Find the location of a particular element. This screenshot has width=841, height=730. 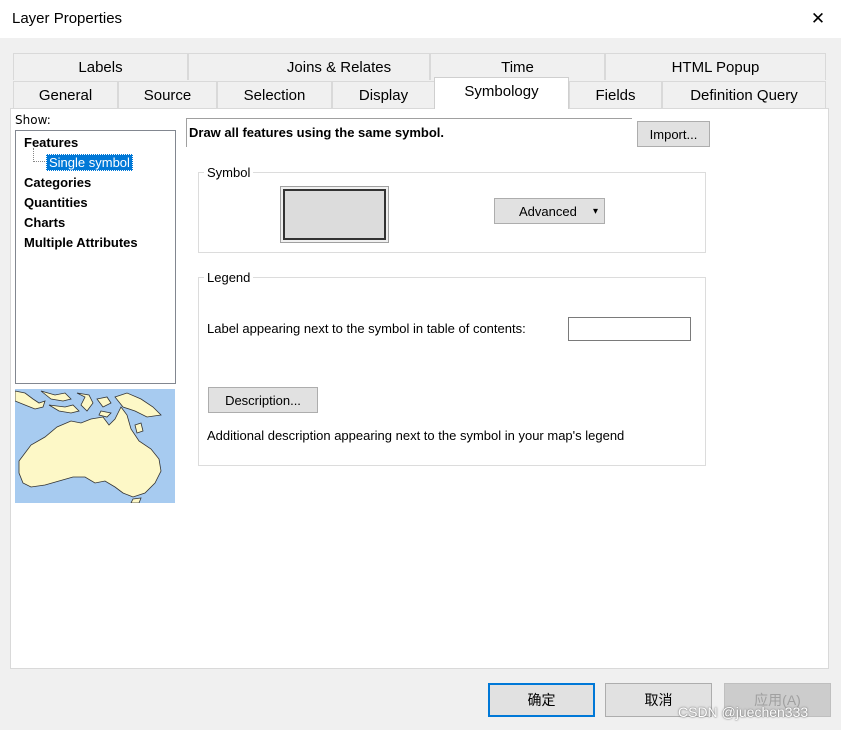

tree-item-multiple-attributes: Multiple Attributes is located at coordinates (81, 242).